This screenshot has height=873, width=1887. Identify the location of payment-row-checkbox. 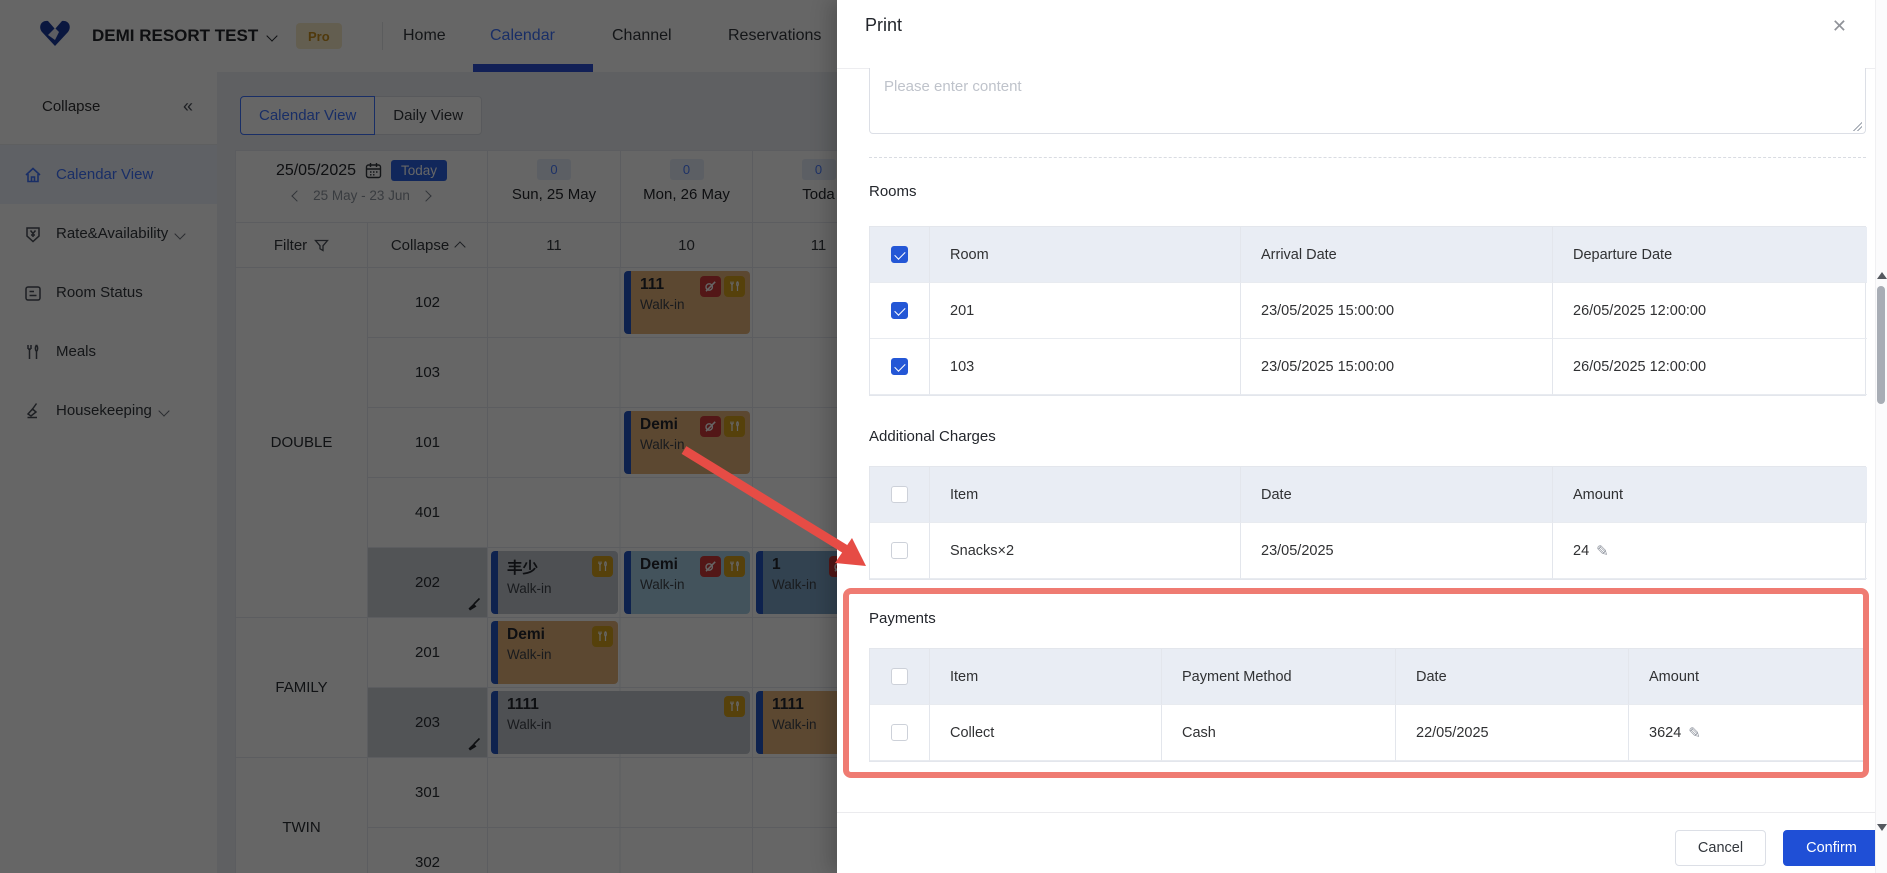
(899, 732).